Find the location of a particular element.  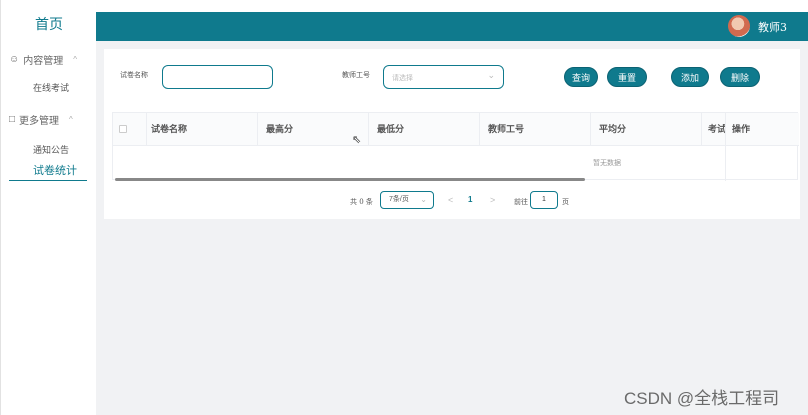

table-body: 暂无数据 is located at coordinates (456, 163).